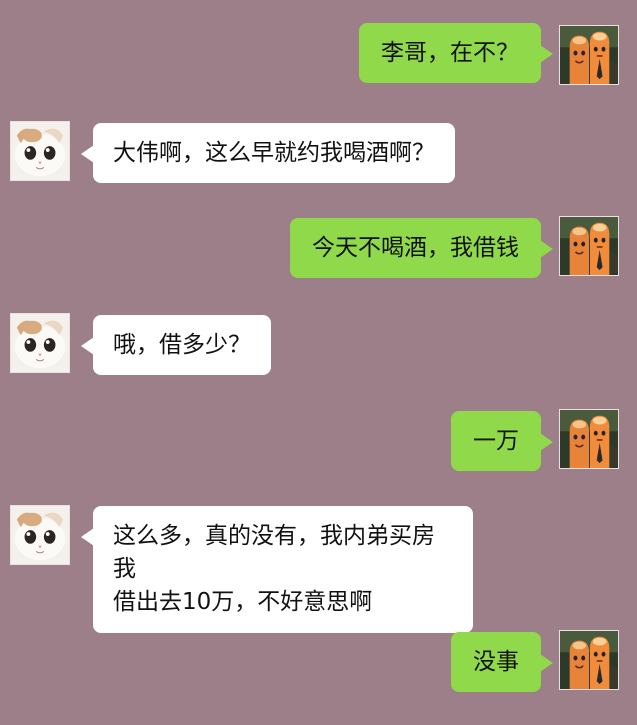 The height and width of the screenshot is (725, 637). What do you see at coordinates (450, 53) in the screenshot?
I see `message-text: 李哥，在不？` at bounding box center [450, 53].